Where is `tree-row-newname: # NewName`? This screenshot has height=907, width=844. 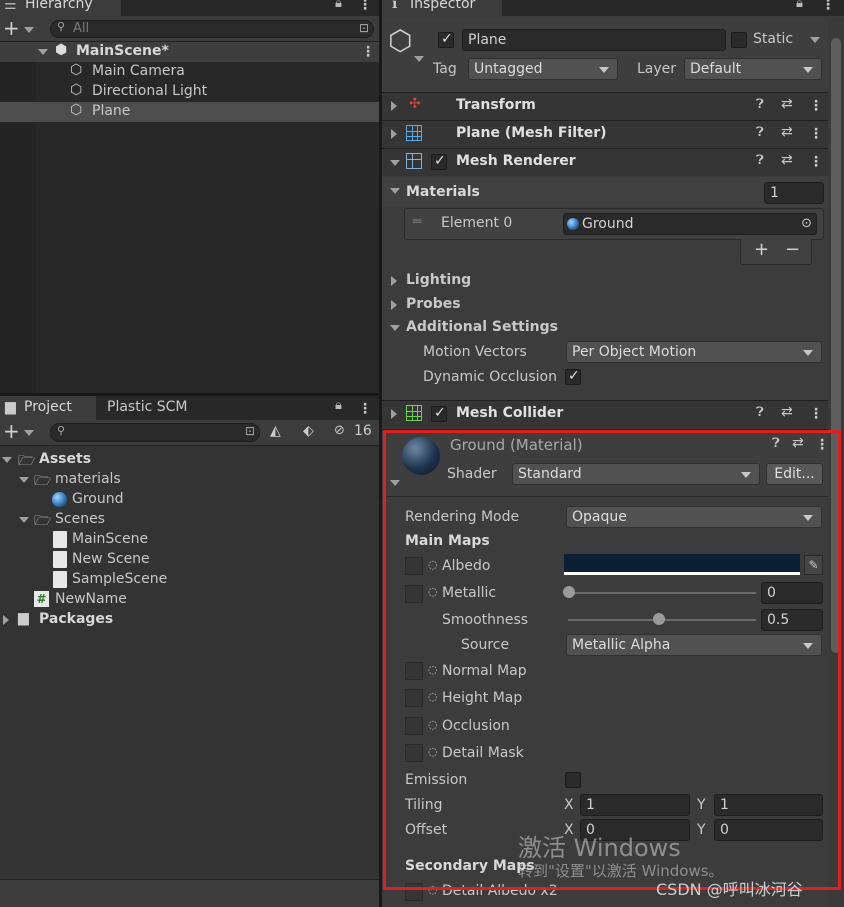 tree-row-newname: # NewName is located at coordinates (189, 600).